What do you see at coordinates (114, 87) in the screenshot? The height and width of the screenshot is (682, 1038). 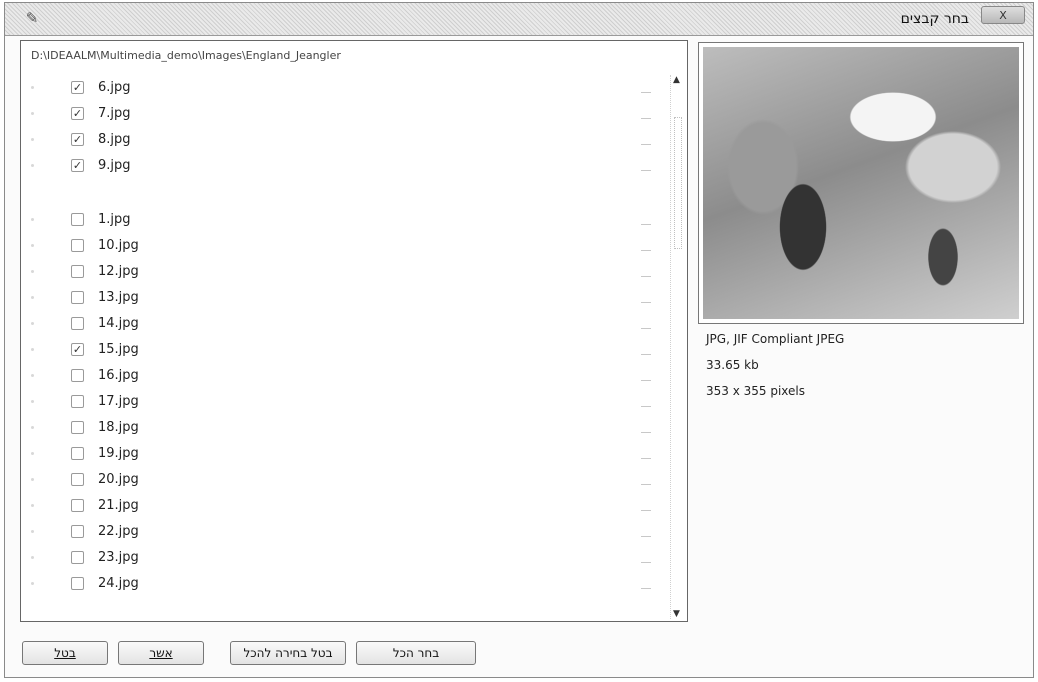 I see `file-name: 6.jpg` at bounding box center [114, 87].